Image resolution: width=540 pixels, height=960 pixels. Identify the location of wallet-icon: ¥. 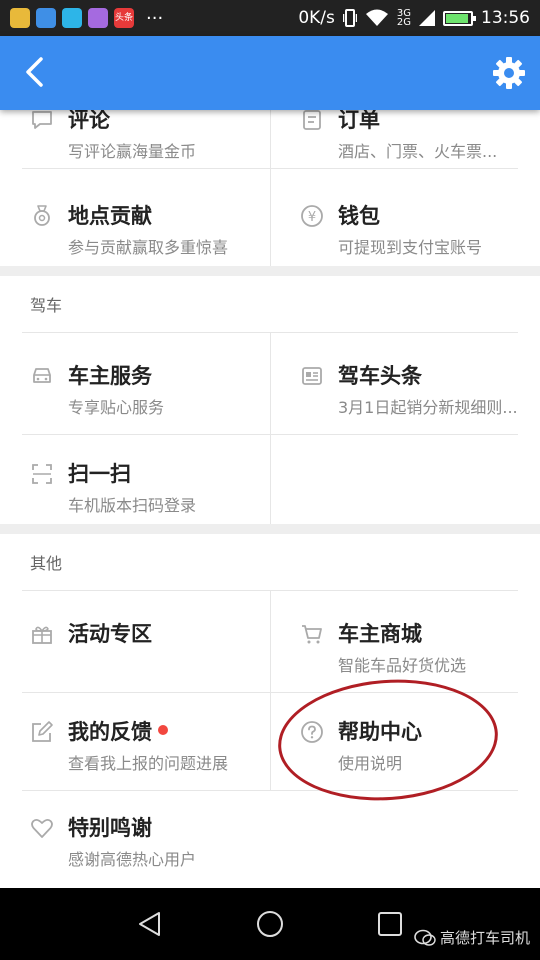
(312, 216).